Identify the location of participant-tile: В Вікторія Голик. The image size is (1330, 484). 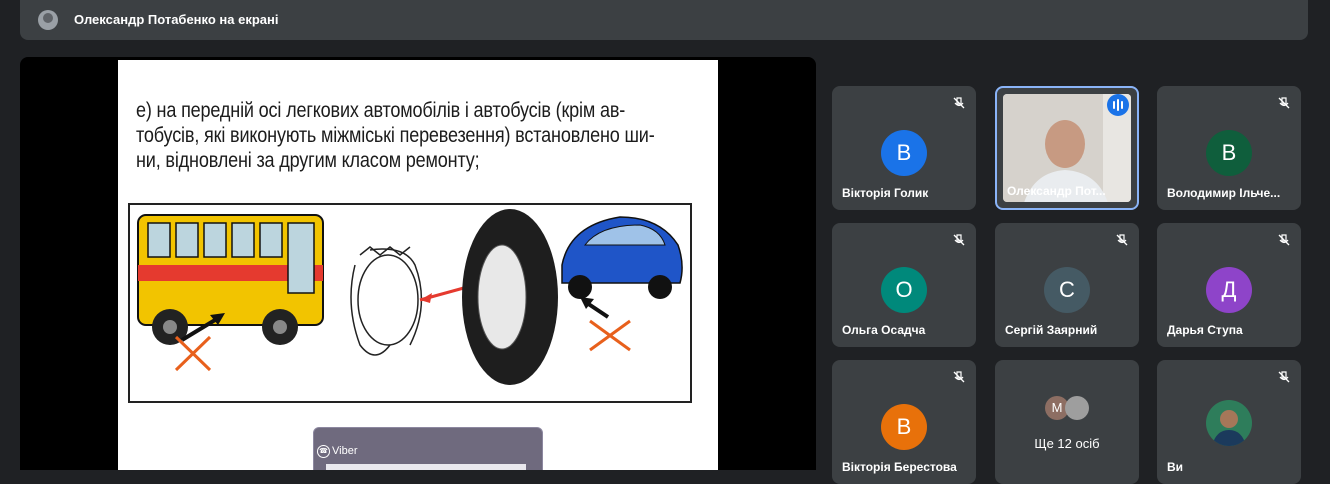
(904, 148).